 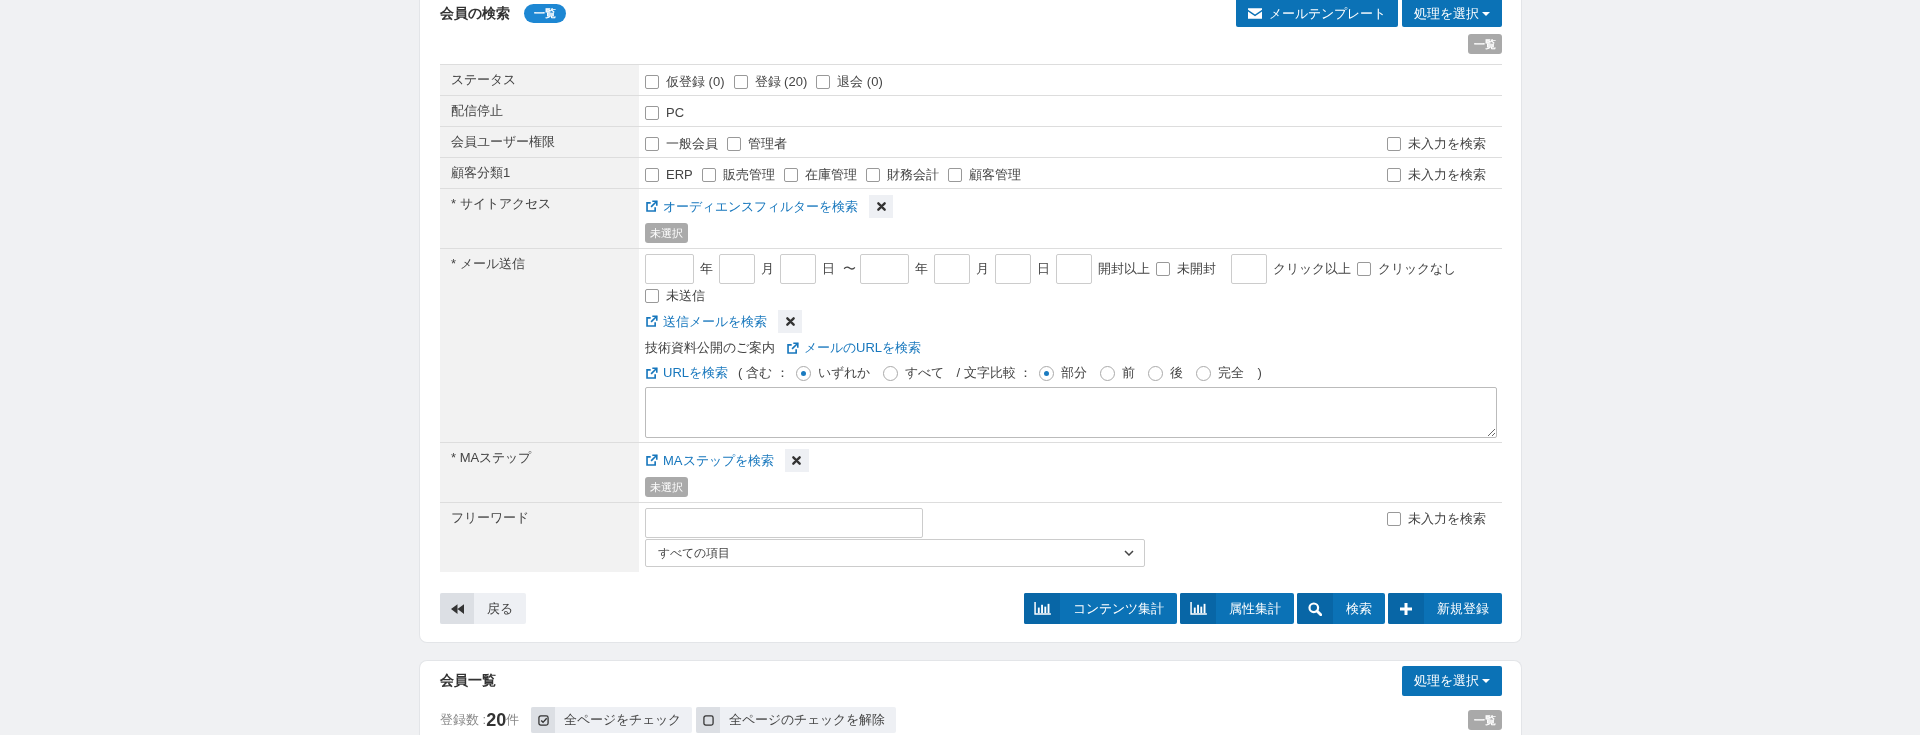 I want to click on summary-button: 属性集計, so click(x=1237, y=608).